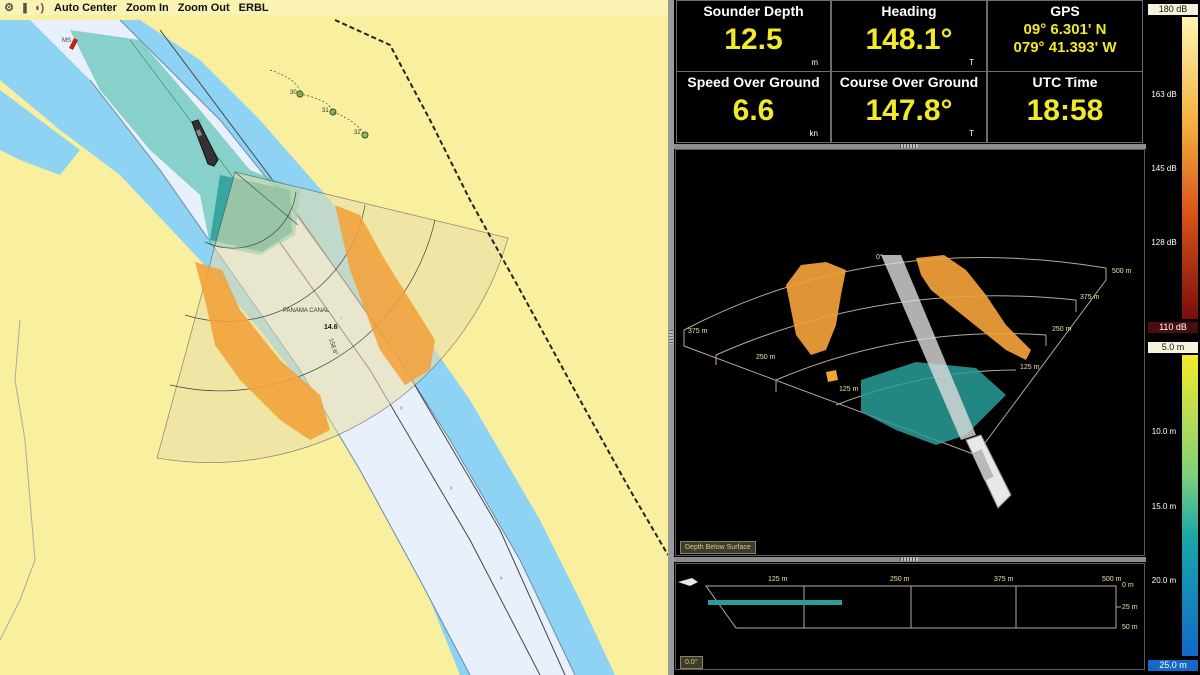 This screenshot has width=1200, height=675. Describe the element at coordinates (816, 308) in the screenshot. I see `target-left-3d` at that location.